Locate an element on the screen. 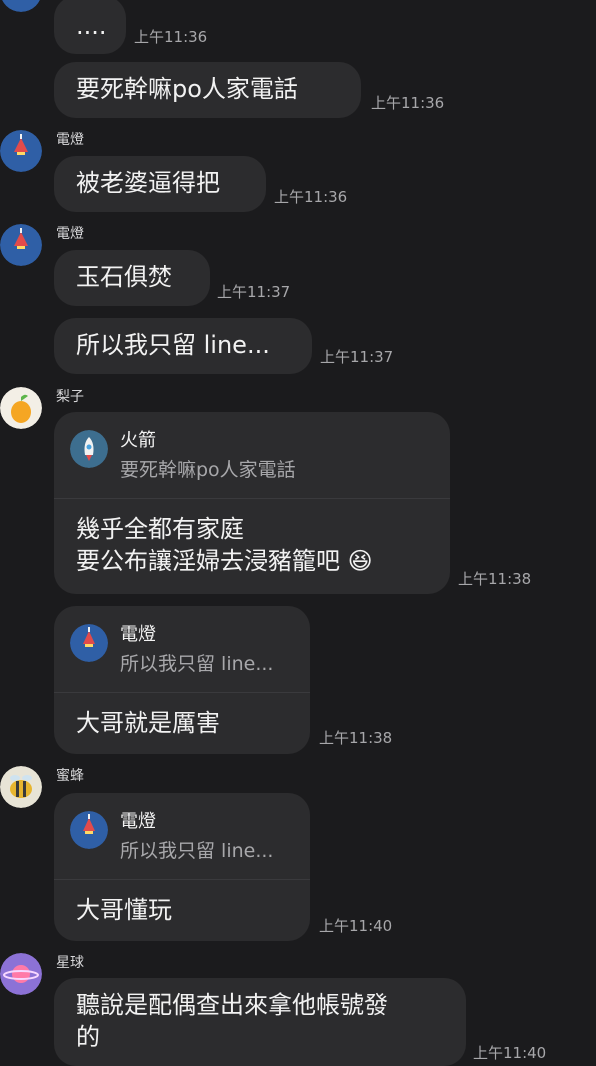 Image resolution: width=596 pixels, height=1066 pixels. planet-avatar-icon is located at coordinates (21, 974).